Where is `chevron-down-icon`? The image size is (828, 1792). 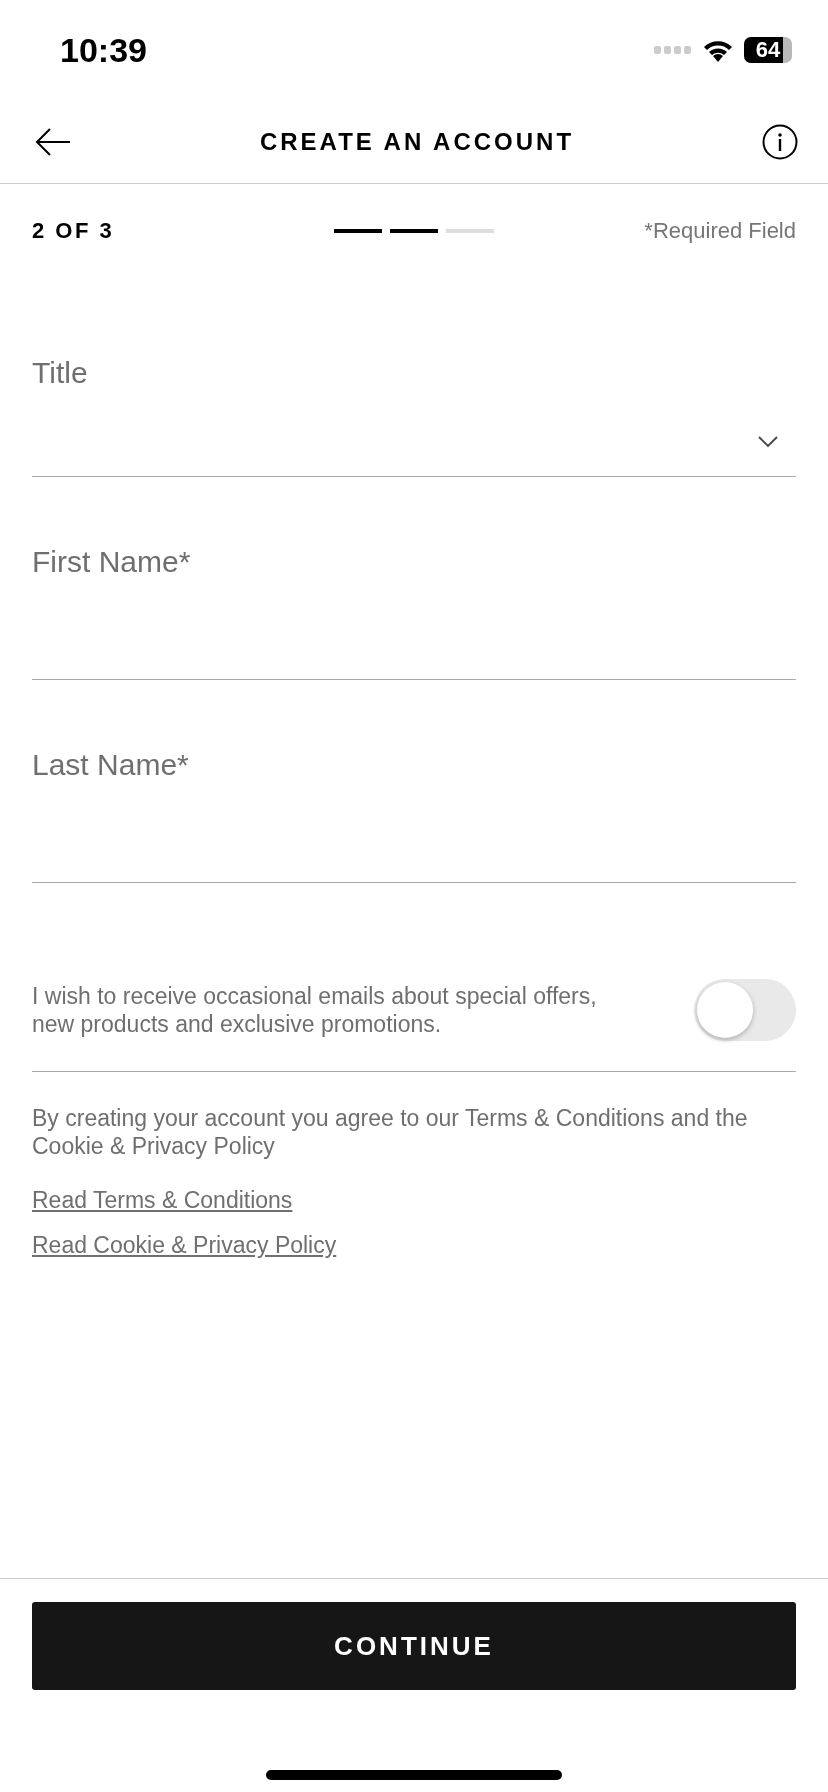 chevron-down-icon is located at coordinates (768, 442).